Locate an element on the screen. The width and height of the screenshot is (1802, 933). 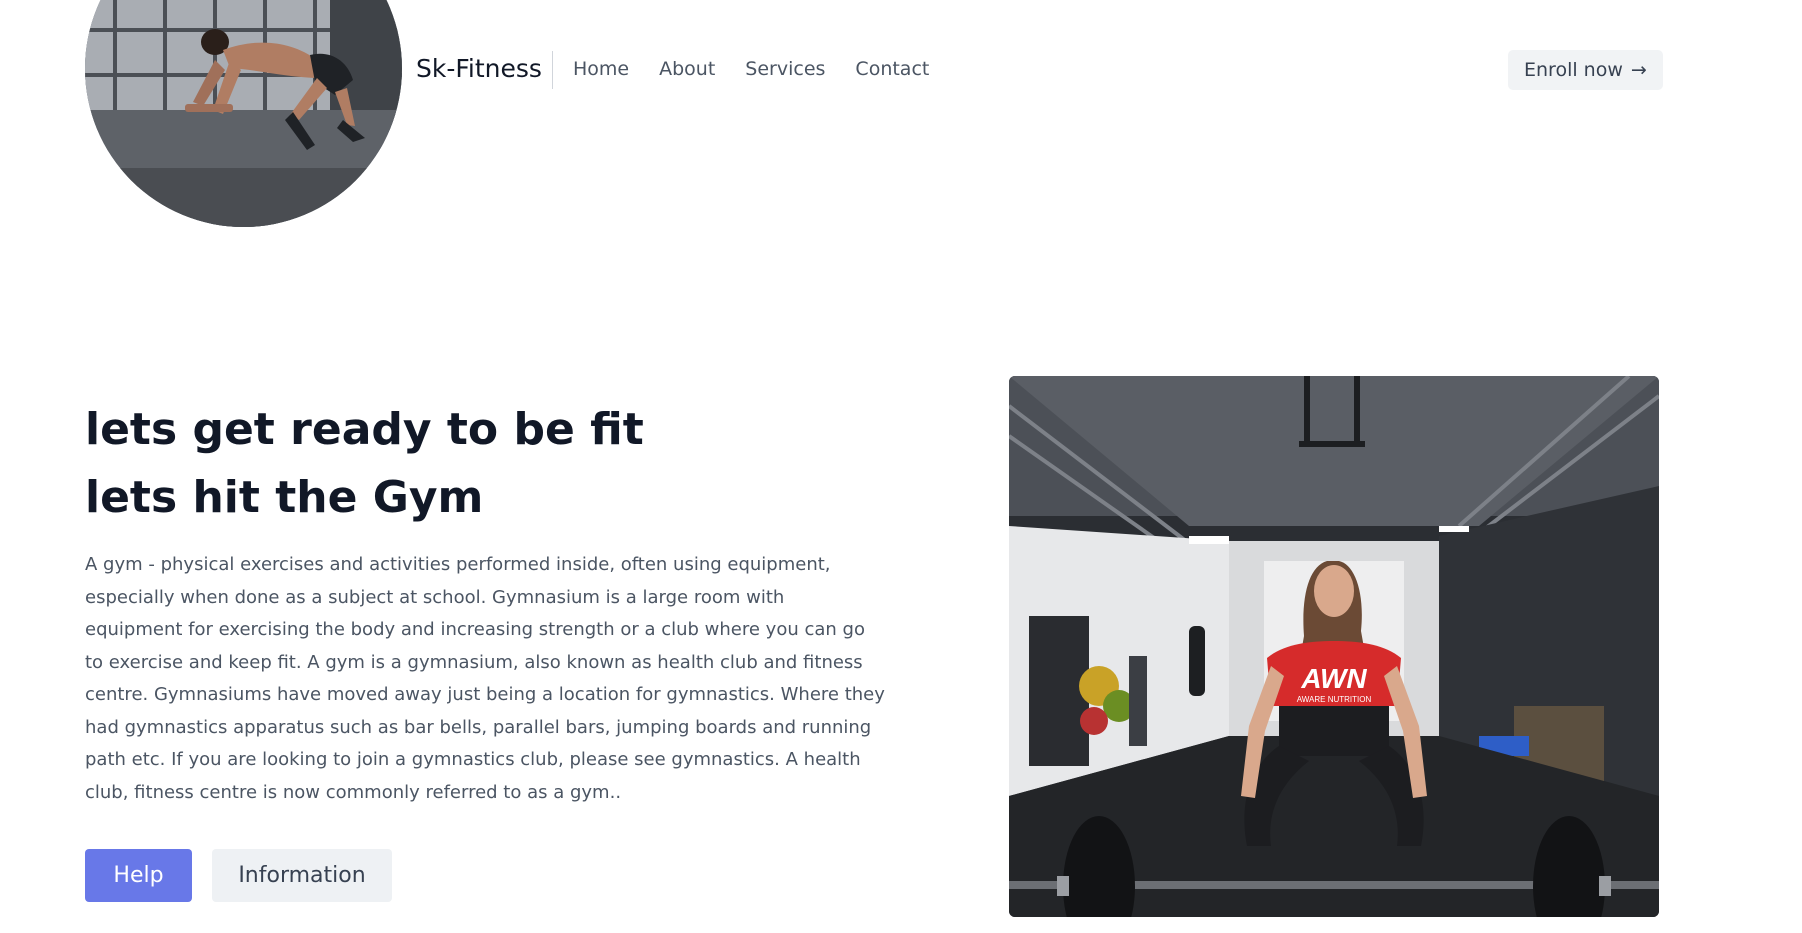
nav-home-link: Home is located at coordinates (601, 69).